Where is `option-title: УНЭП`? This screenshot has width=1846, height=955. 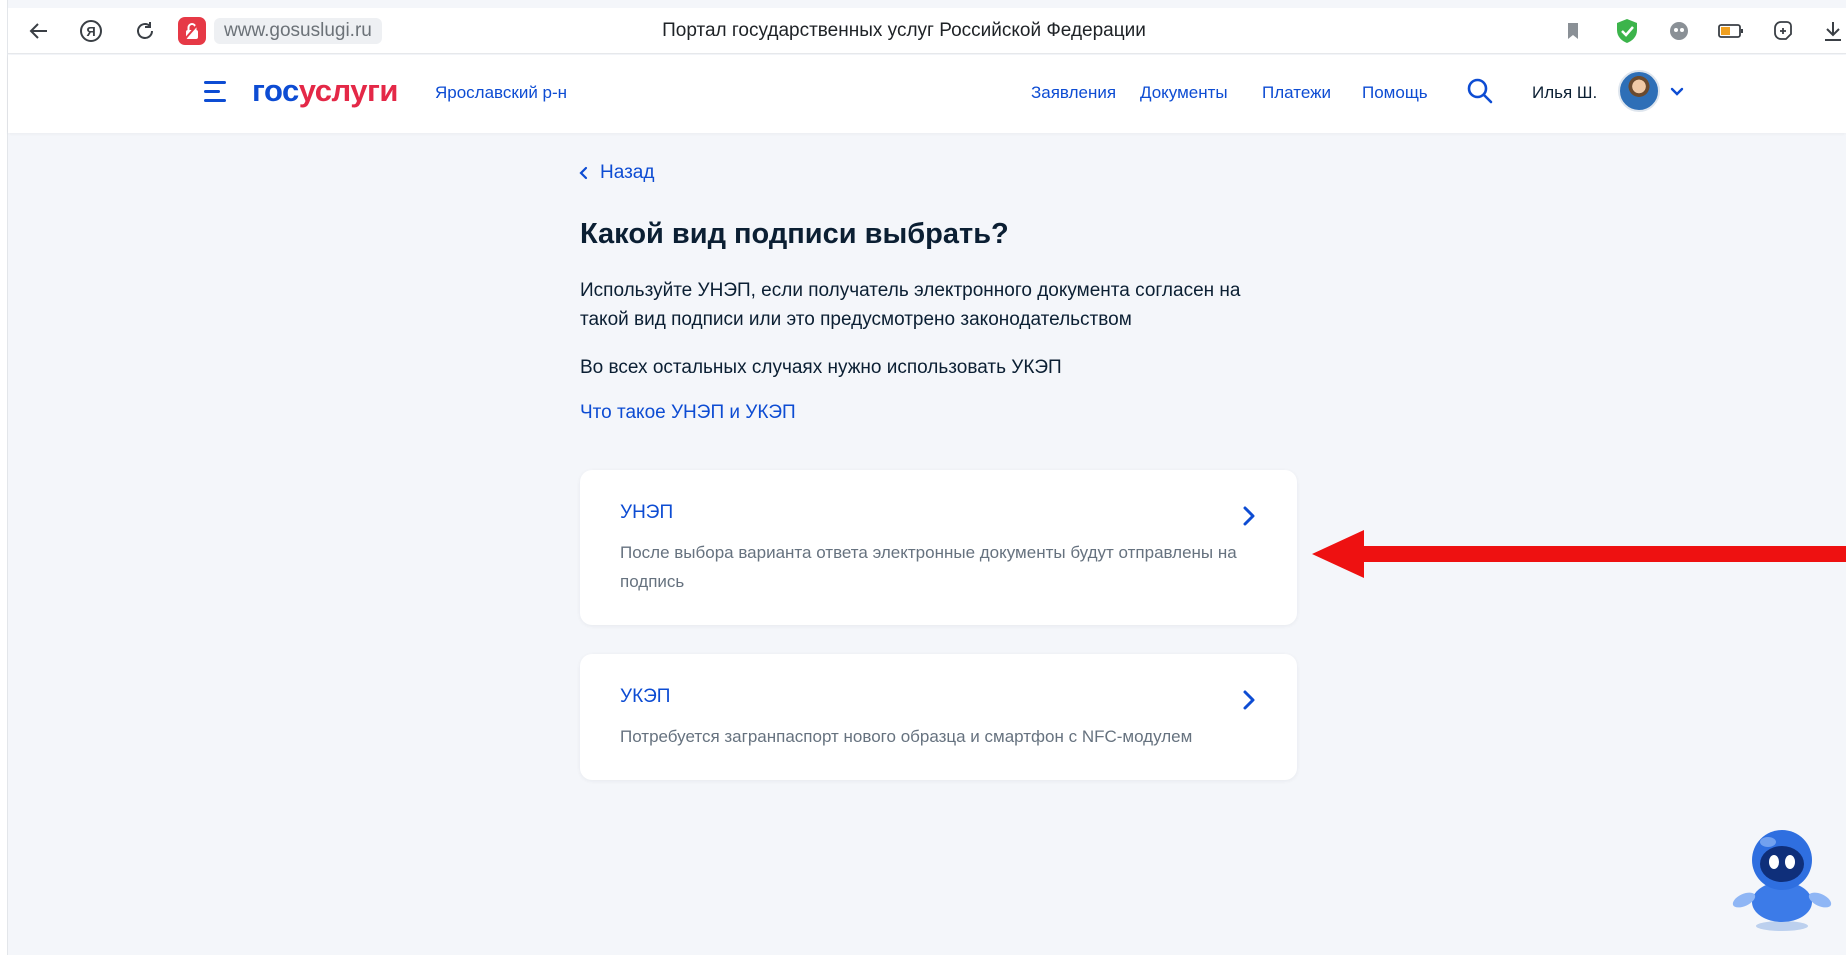 option-title: УНЭП is located at coordinates (647, 512).